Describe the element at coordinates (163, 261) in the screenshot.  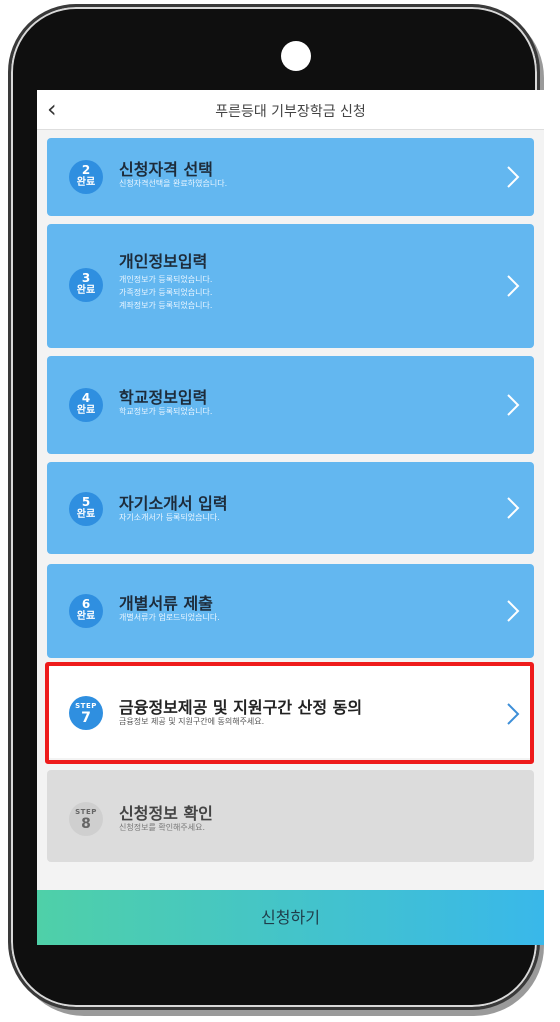
I see `step-title: 개인정보입력` at that location.